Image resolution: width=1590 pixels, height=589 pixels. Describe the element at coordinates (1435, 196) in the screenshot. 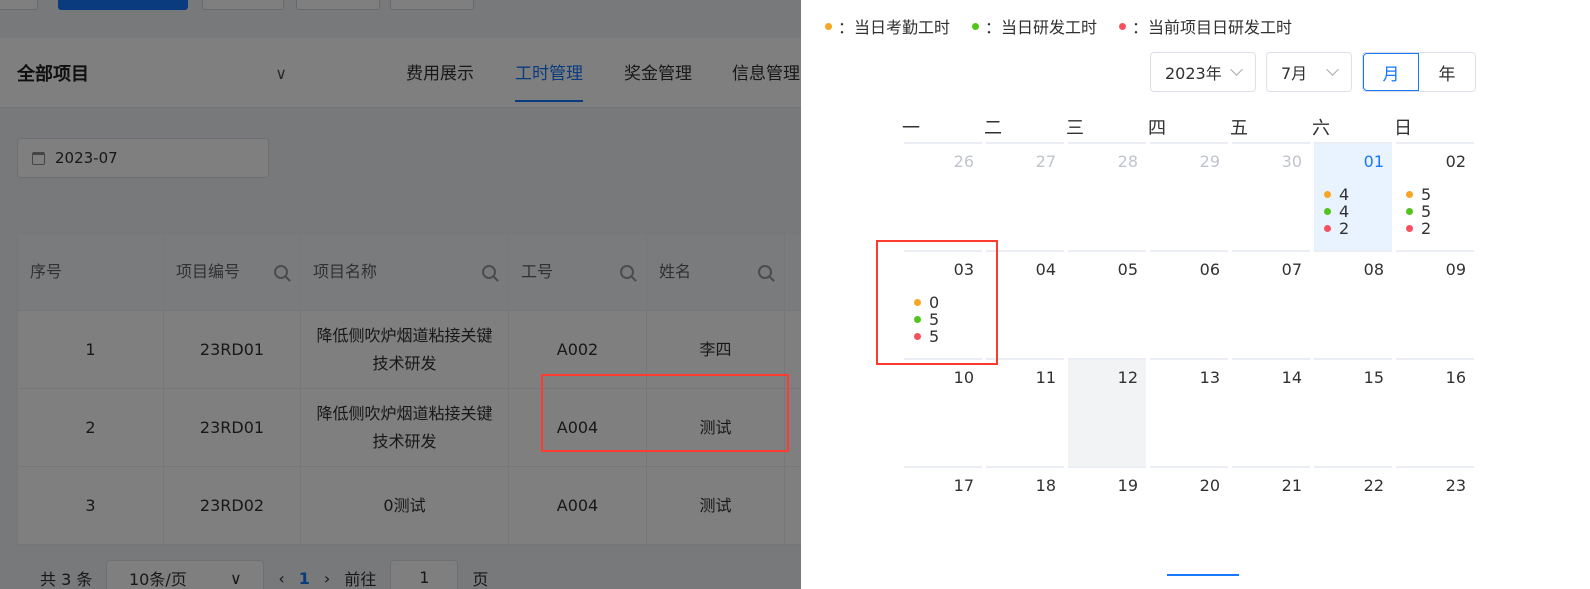

I see `calendar-day: 02 5 5 2` at that location.